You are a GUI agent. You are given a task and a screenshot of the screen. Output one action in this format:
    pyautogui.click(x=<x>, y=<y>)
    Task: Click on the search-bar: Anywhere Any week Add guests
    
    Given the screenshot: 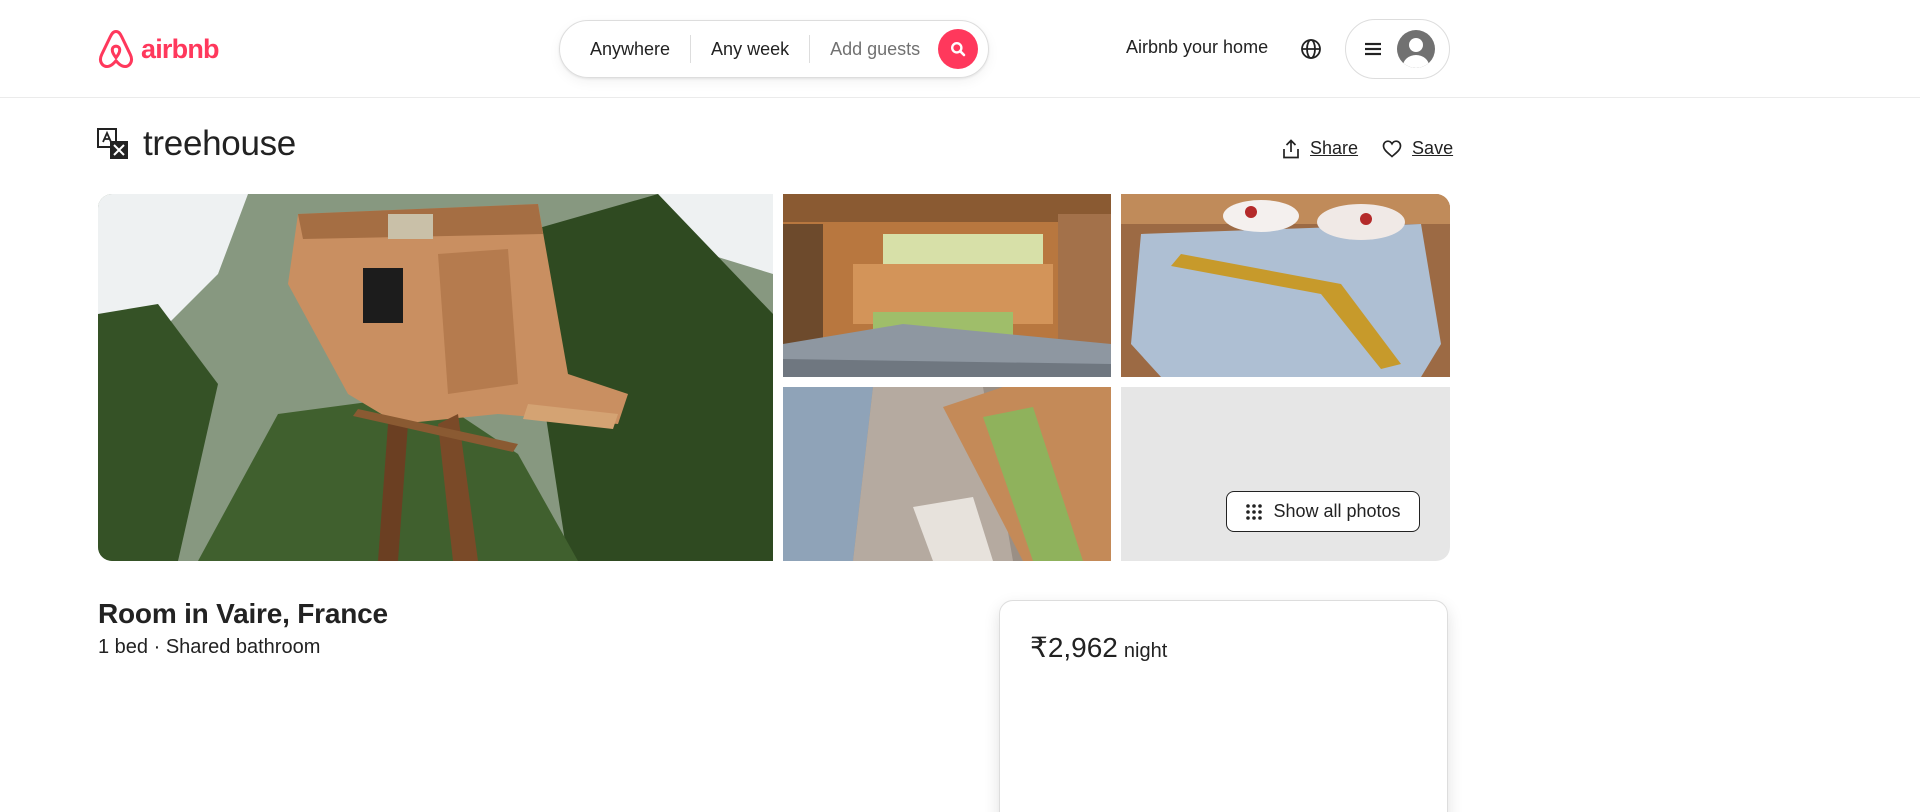 What is the action you would take?
    pyautogui.click(x=774, y=49)
    